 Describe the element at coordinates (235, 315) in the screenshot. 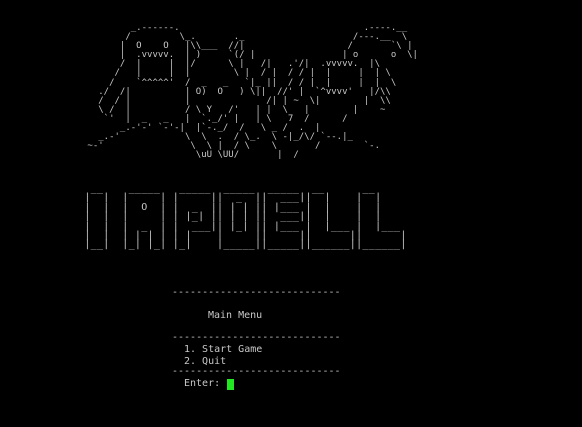

I see `menu-title: Main Menu` at that location.